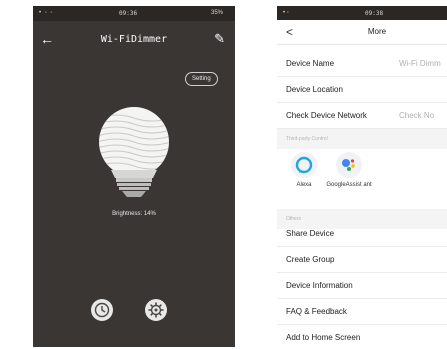 The width and height of the screenshot is (447, 349). I want to click on row-label: Share Device, so click(310, 233).